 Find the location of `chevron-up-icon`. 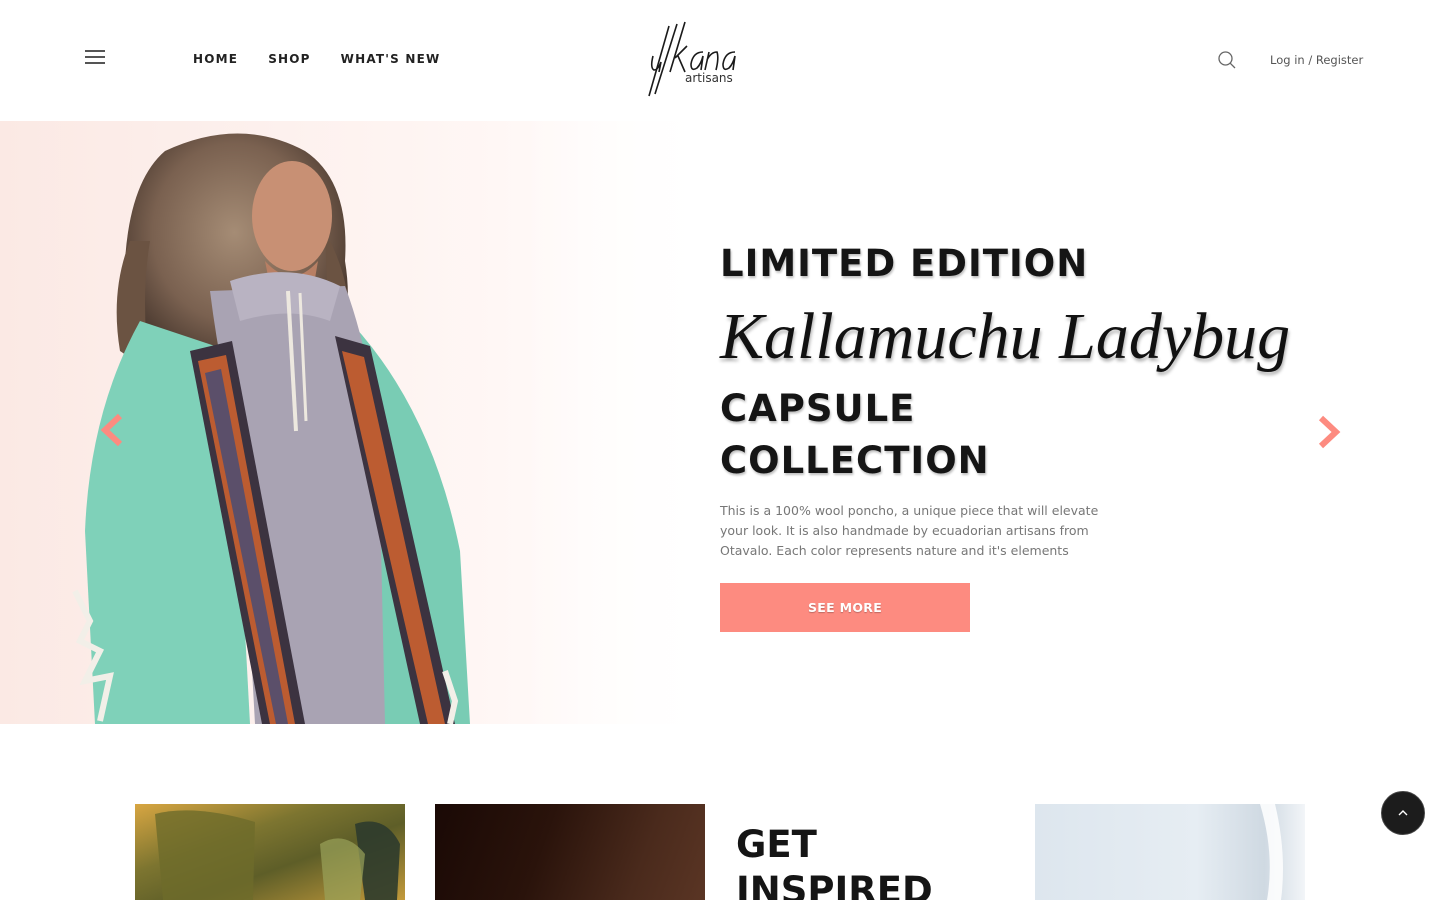

chevron-up-icon is located at coordinates (1403, 813).